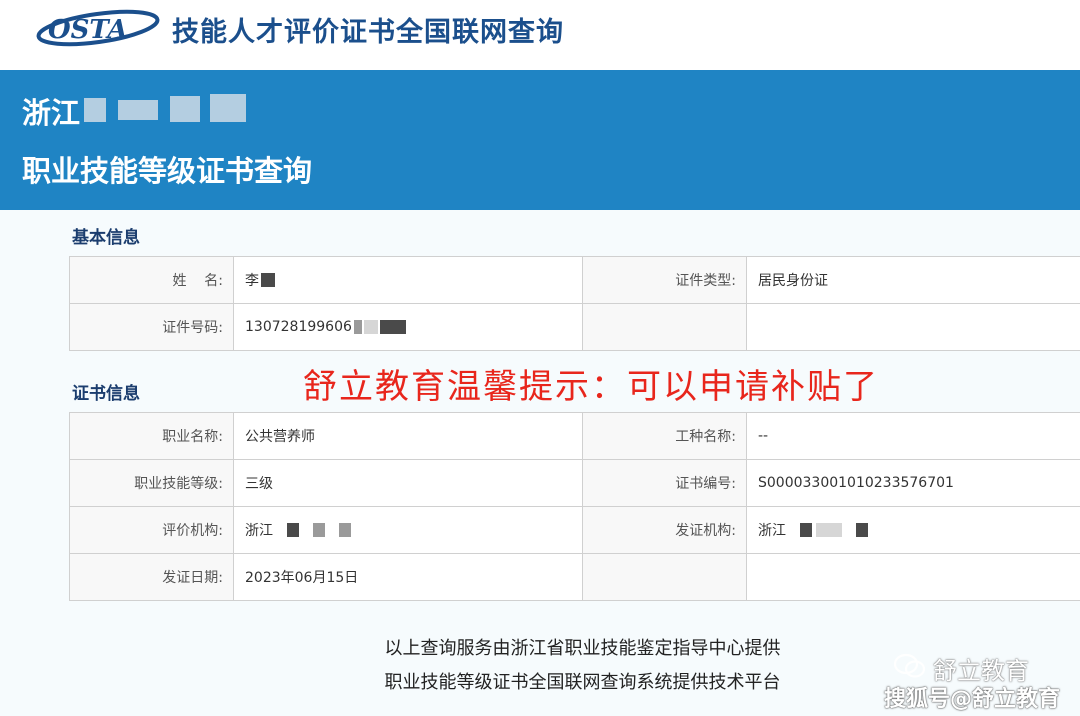  Describe the element at coordinates (913, 530) in the screenshot. I see `issue-org-value: 浙江` at that location.